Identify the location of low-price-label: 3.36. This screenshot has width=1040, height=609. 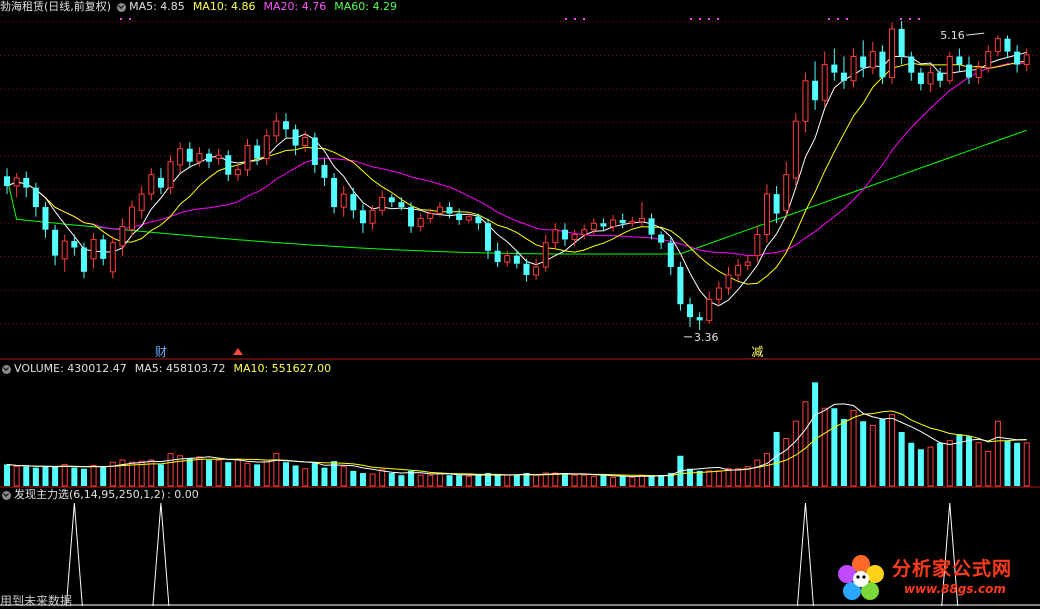
(706, 337).